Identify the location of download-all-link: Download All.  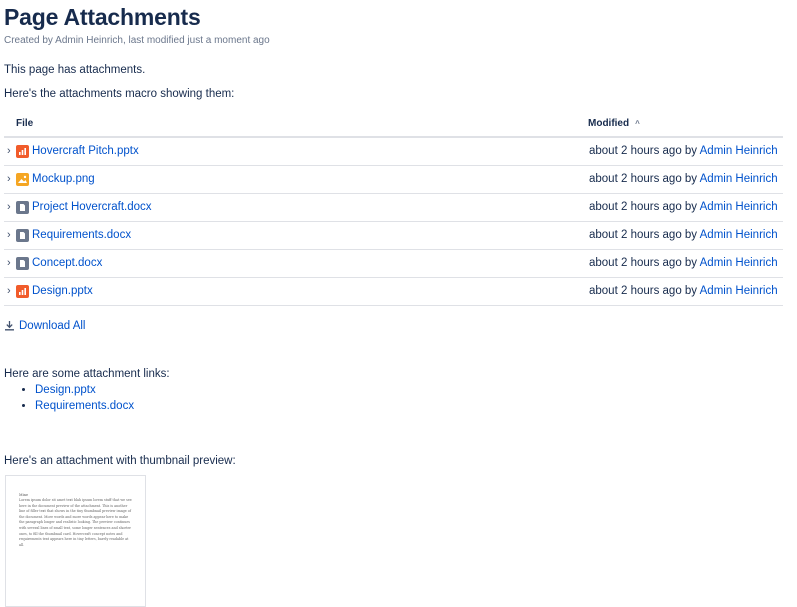
(44, 327).